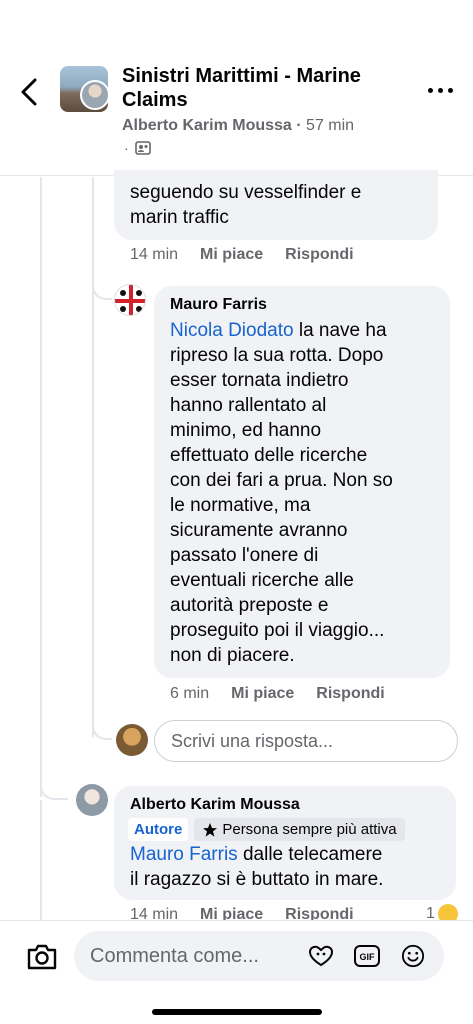  I want to click on comment-actions: 6 min Mi piace Rispondi, so click(277, 694).